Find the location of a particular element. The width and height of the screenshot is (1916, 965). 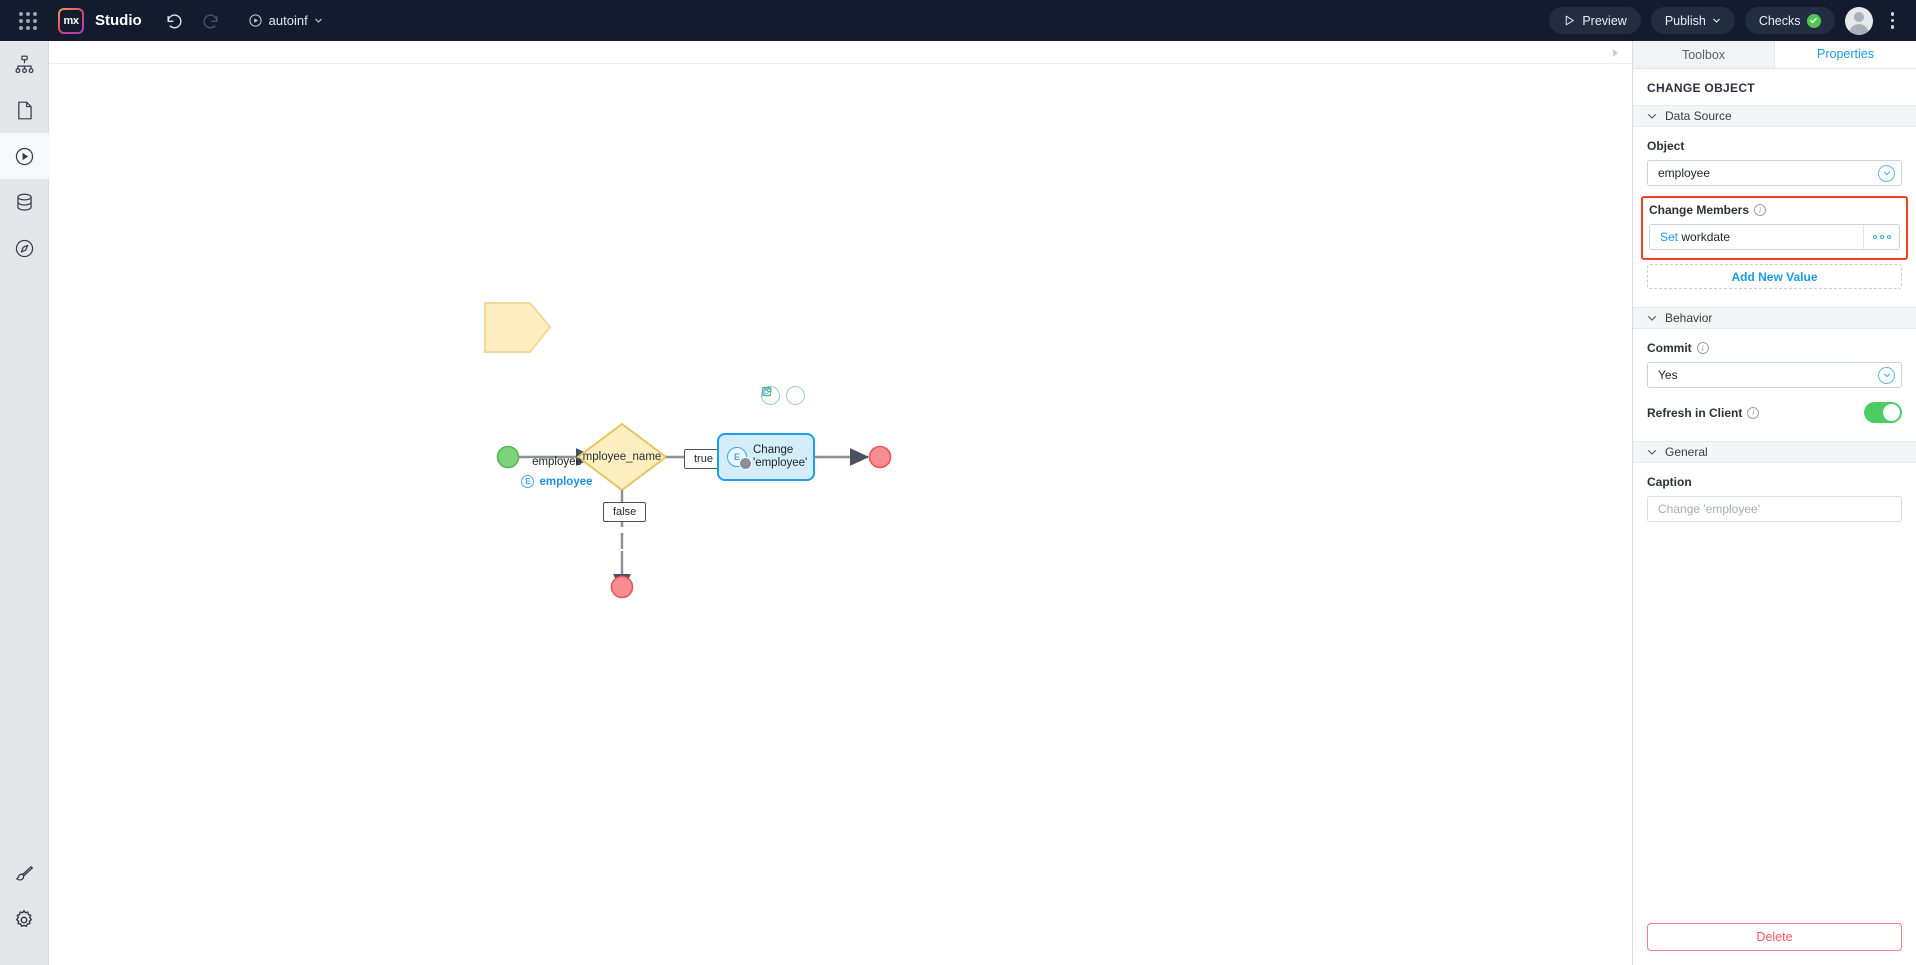

refresh-icon is located at coordinates (783, 395).